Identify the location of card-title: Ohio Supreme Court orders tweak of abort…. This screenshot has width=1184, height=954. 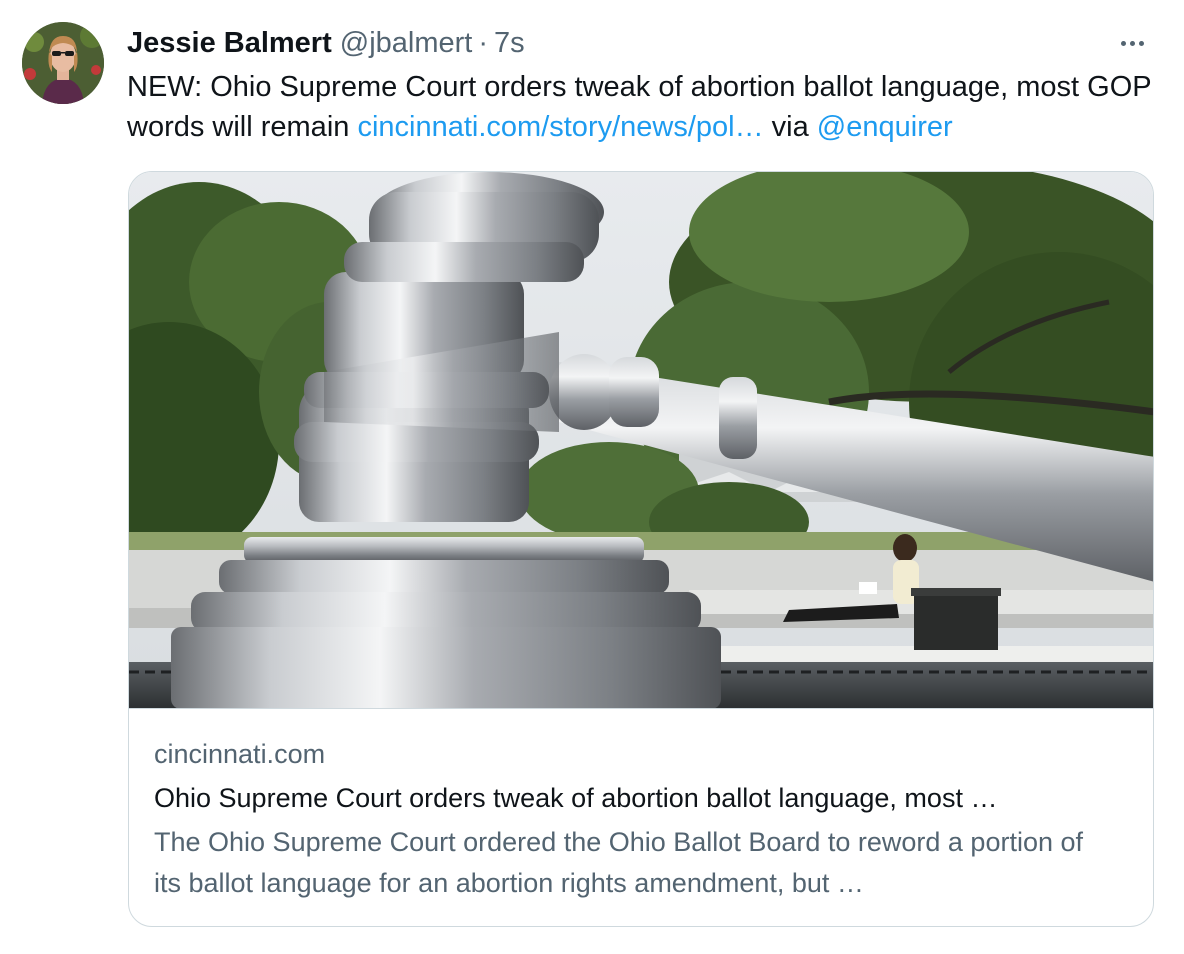
(576, 798).